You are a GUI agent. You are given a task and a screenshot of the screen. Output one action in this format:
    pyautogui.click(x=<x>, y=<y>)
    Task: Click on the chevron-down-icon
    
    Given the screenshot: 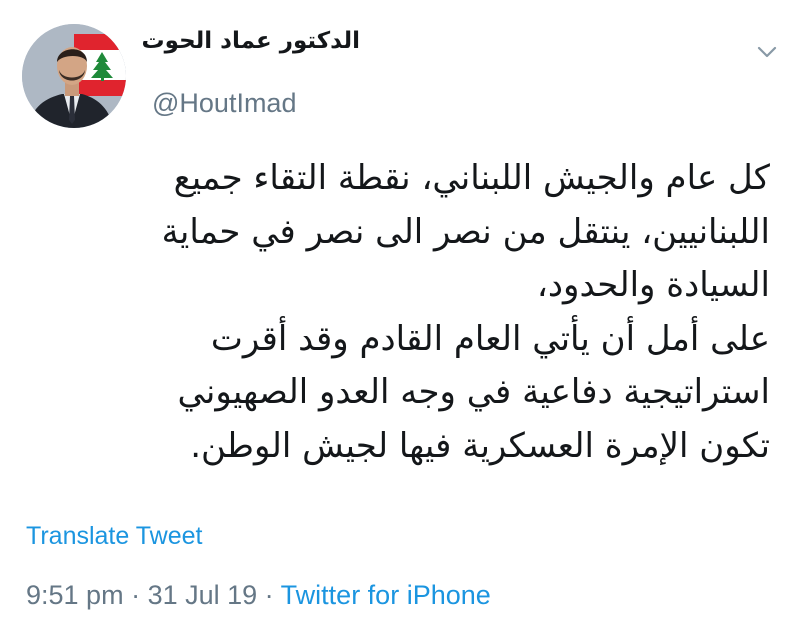 What is the action you would take?
    pyautogui.click(x=767, y=52)
    